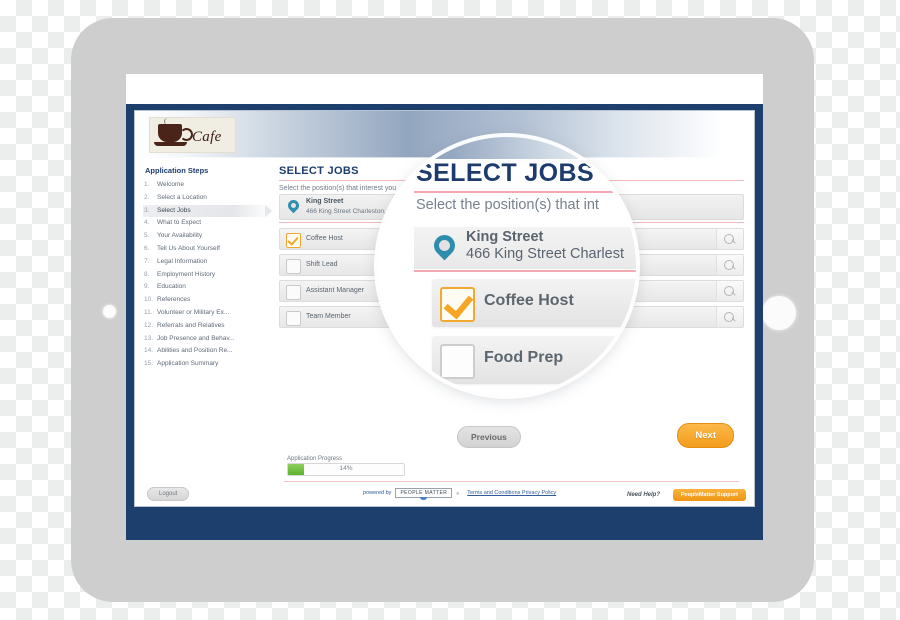  Describe the element at coordinates (322, 264) in the screenshot. I see `job-title: Shift Lead` at that location.